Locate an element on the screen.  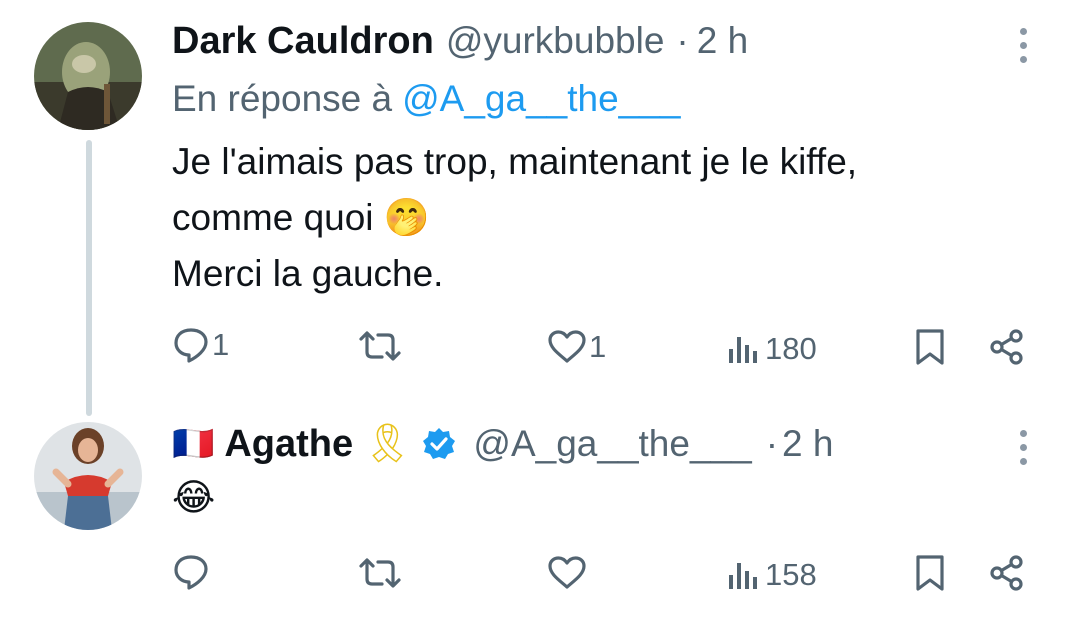
ribbon-emoji: 🎗 is located at coordinates (387, 444).